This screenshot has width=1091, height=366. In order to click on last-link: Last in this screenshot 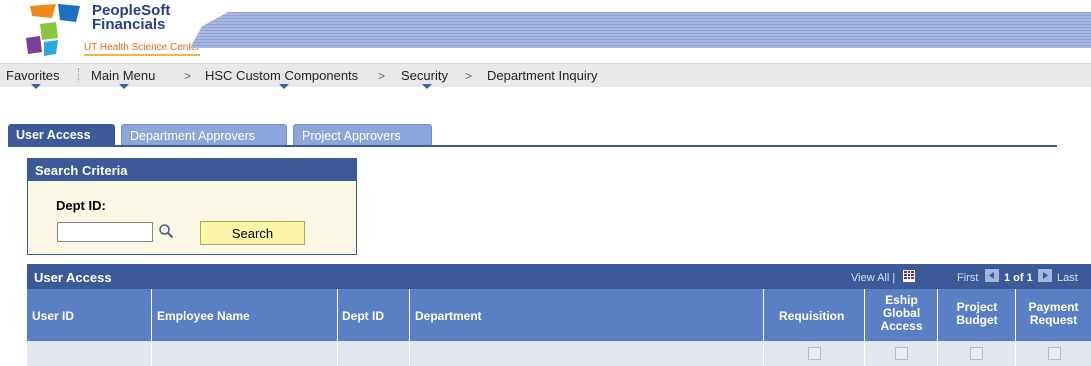, I will do `click(1067, 278)`.